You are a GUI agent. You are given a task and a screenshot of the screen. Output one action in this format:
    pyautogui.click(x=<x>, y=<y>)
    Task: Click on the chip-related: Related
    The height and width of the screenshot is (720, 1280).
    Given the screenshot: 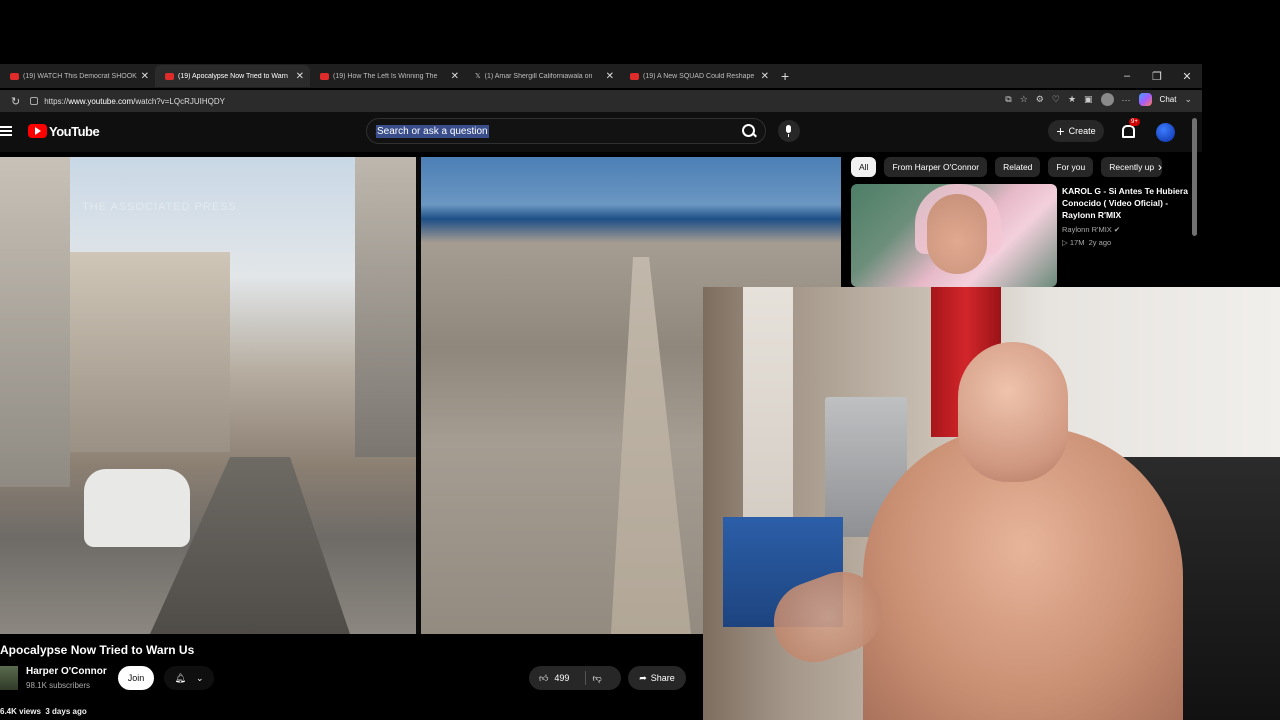 What is the action you would take?
    pyautogui.click(x=1018, y=167)
    